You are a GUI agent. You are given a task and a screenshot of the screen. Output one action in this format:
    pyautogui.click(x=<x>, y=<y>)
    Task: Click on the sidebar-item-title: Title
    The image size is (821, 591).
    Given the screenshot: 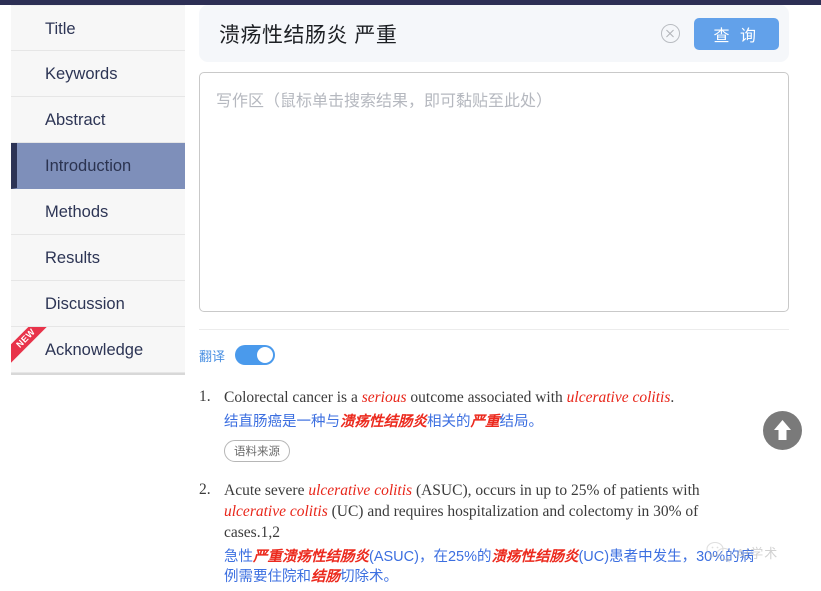 What is the action you would take?
    pyautogui.click(x=98, y=28)
    